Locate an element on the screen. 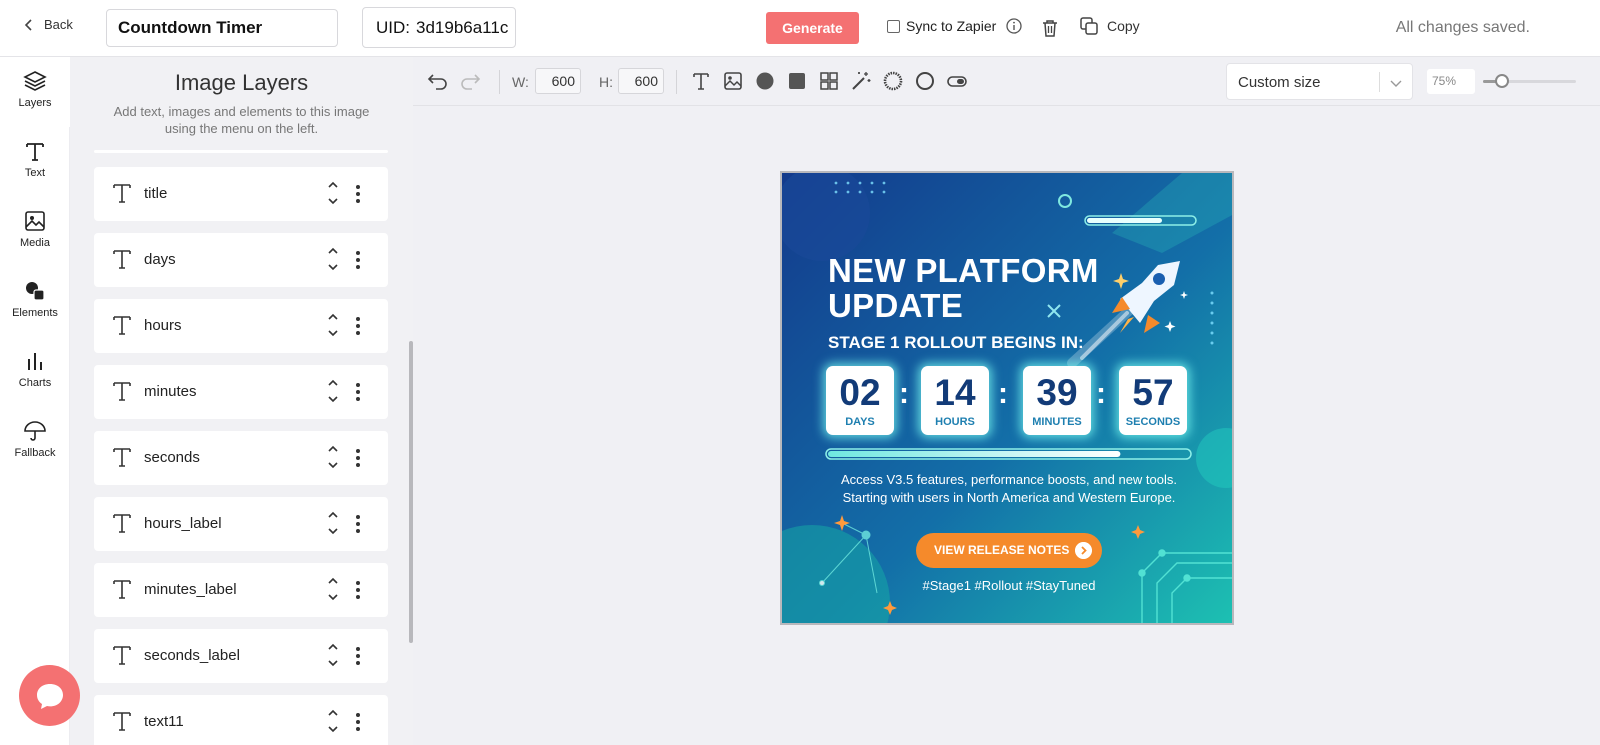 The image size is (1600, 745). timer-seconds: 57 SECONDS is located at coordinates (1153, 400).